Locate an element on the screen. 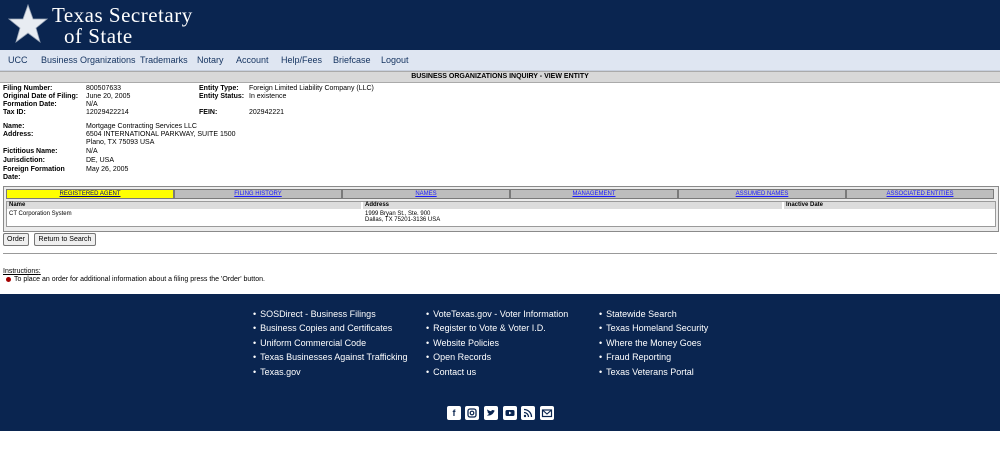 This screenshot has height=463, width=1000. tab-assumed-names: ASSUMED NAMES is located at coordinates (762, 194).